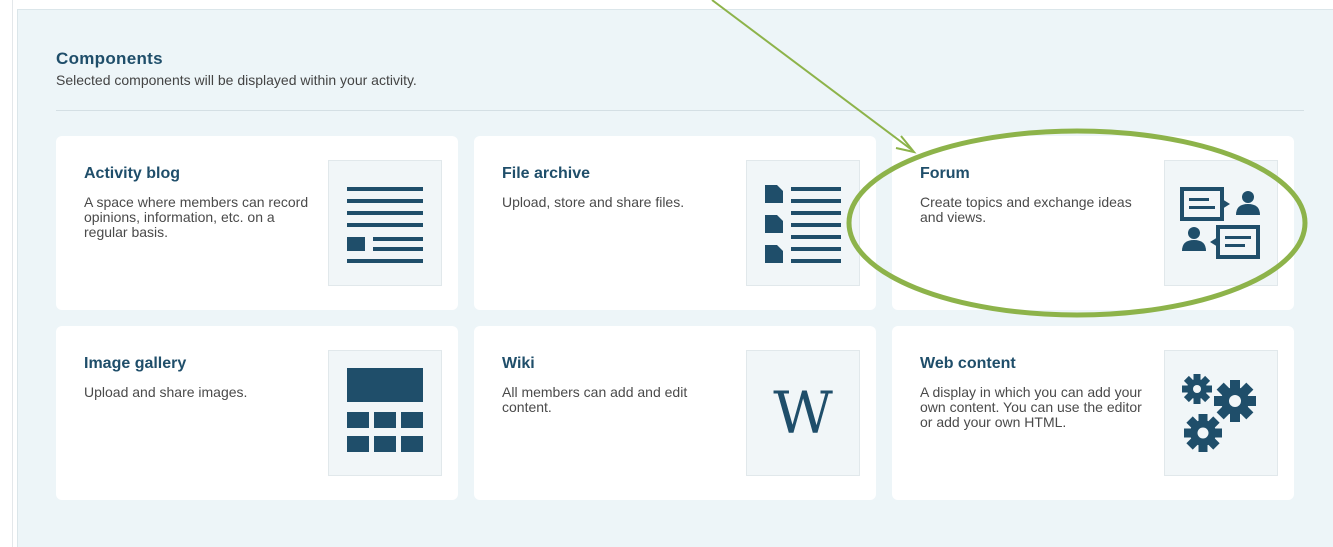  What do you see at coordinates (945, 173) in the screenshot?
I see `card-title: Forum` at bounding box center [945, 173].